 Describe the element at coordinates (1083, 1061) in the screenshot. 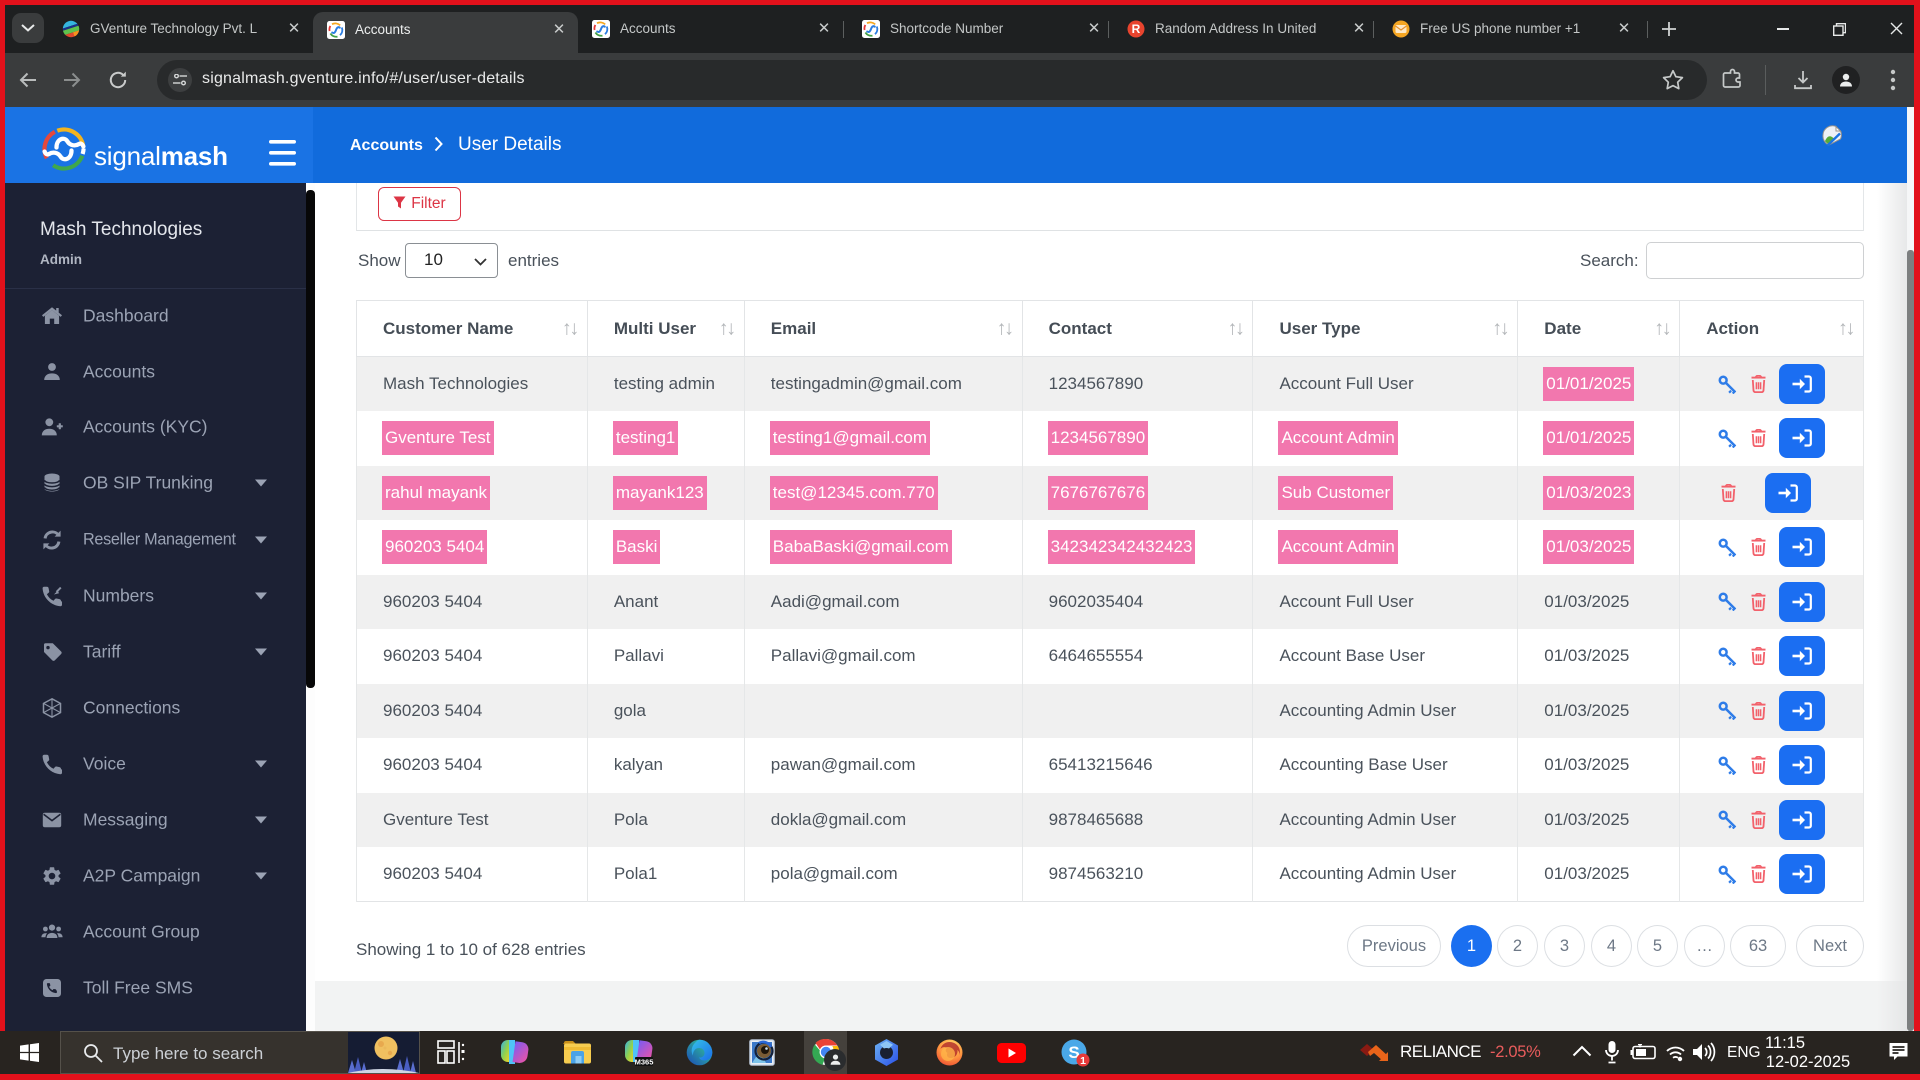

I see `svg-text: 1` at that location.